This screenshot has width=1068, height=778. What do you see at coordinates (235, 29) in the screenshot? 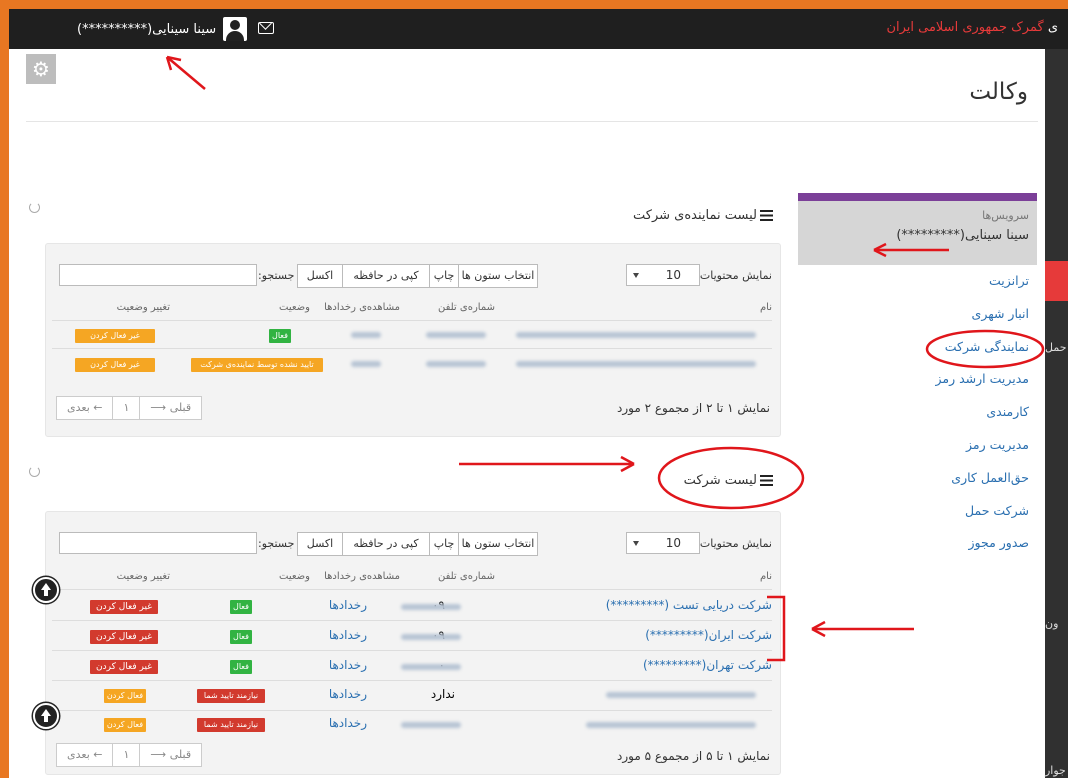
I see `avatar-icon` at bounding box center [235, 29].